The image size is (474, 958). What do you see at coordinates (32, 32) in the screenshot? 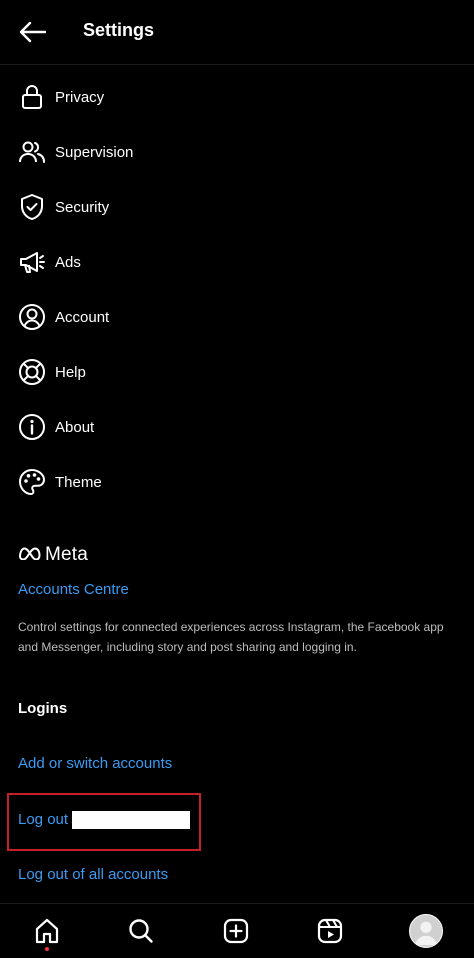
I see `arrow-left-icon` at bounding box center [32, 32].